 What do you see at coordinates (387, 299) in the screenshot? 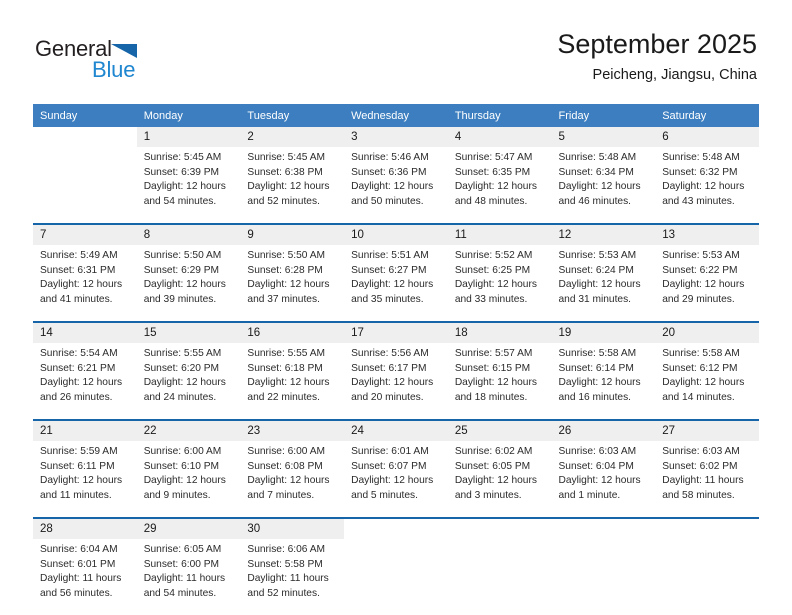
I see `daylight-text-line2: and 35 minutes.` at bounding box center [387, 299].